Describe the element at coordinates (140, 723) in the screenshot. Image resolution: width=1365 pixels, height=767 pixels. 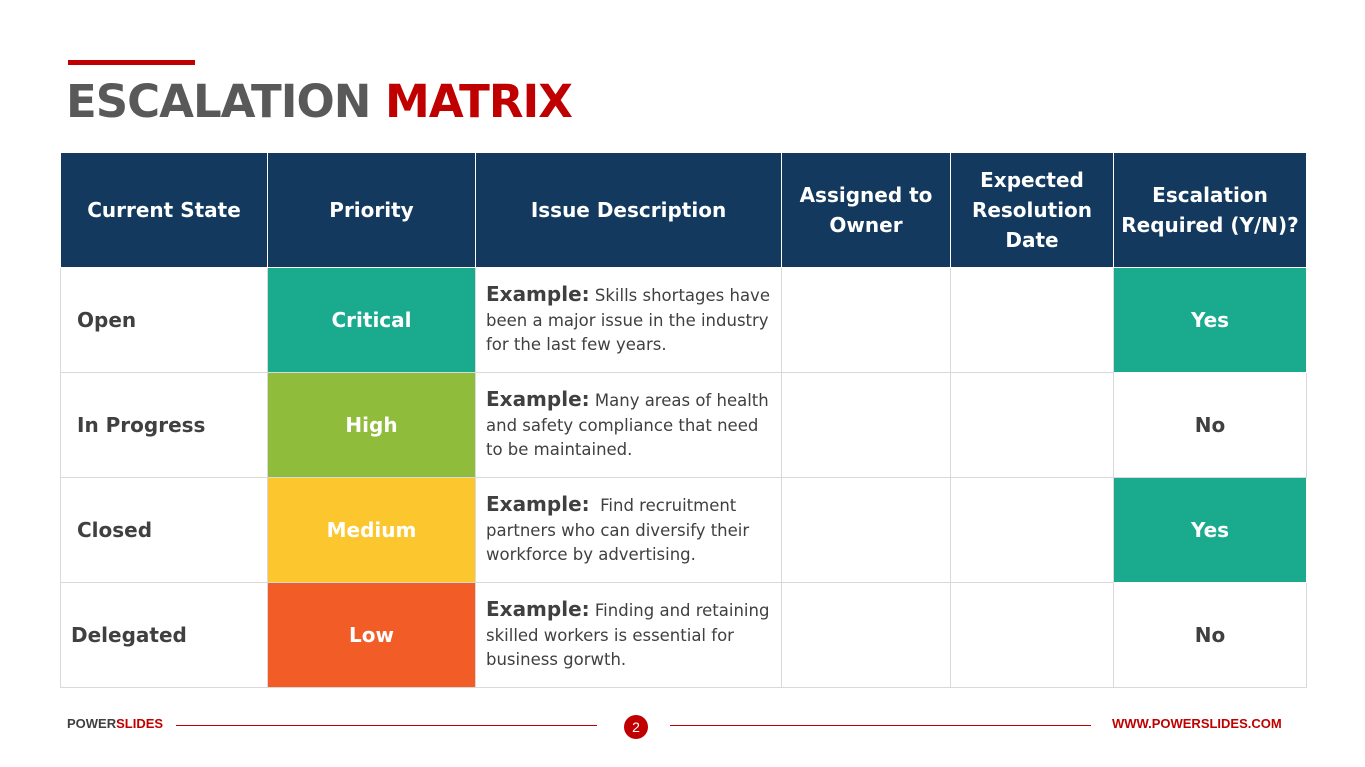
I see `brand-part-2: SLIDES` at that location.